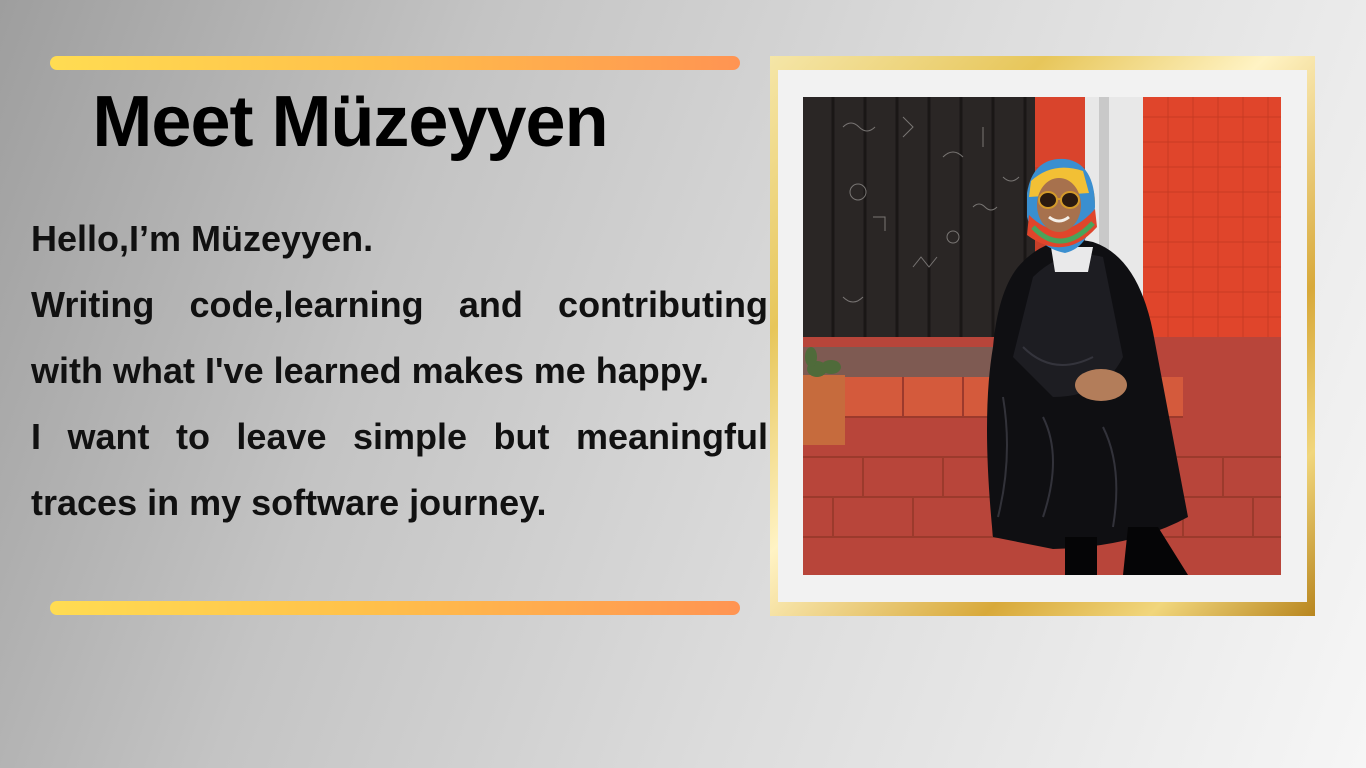 This screenshot has width=1366, height=768. I want to click on body-line-1: Writing code,learning and contributing, so click(399, 304).